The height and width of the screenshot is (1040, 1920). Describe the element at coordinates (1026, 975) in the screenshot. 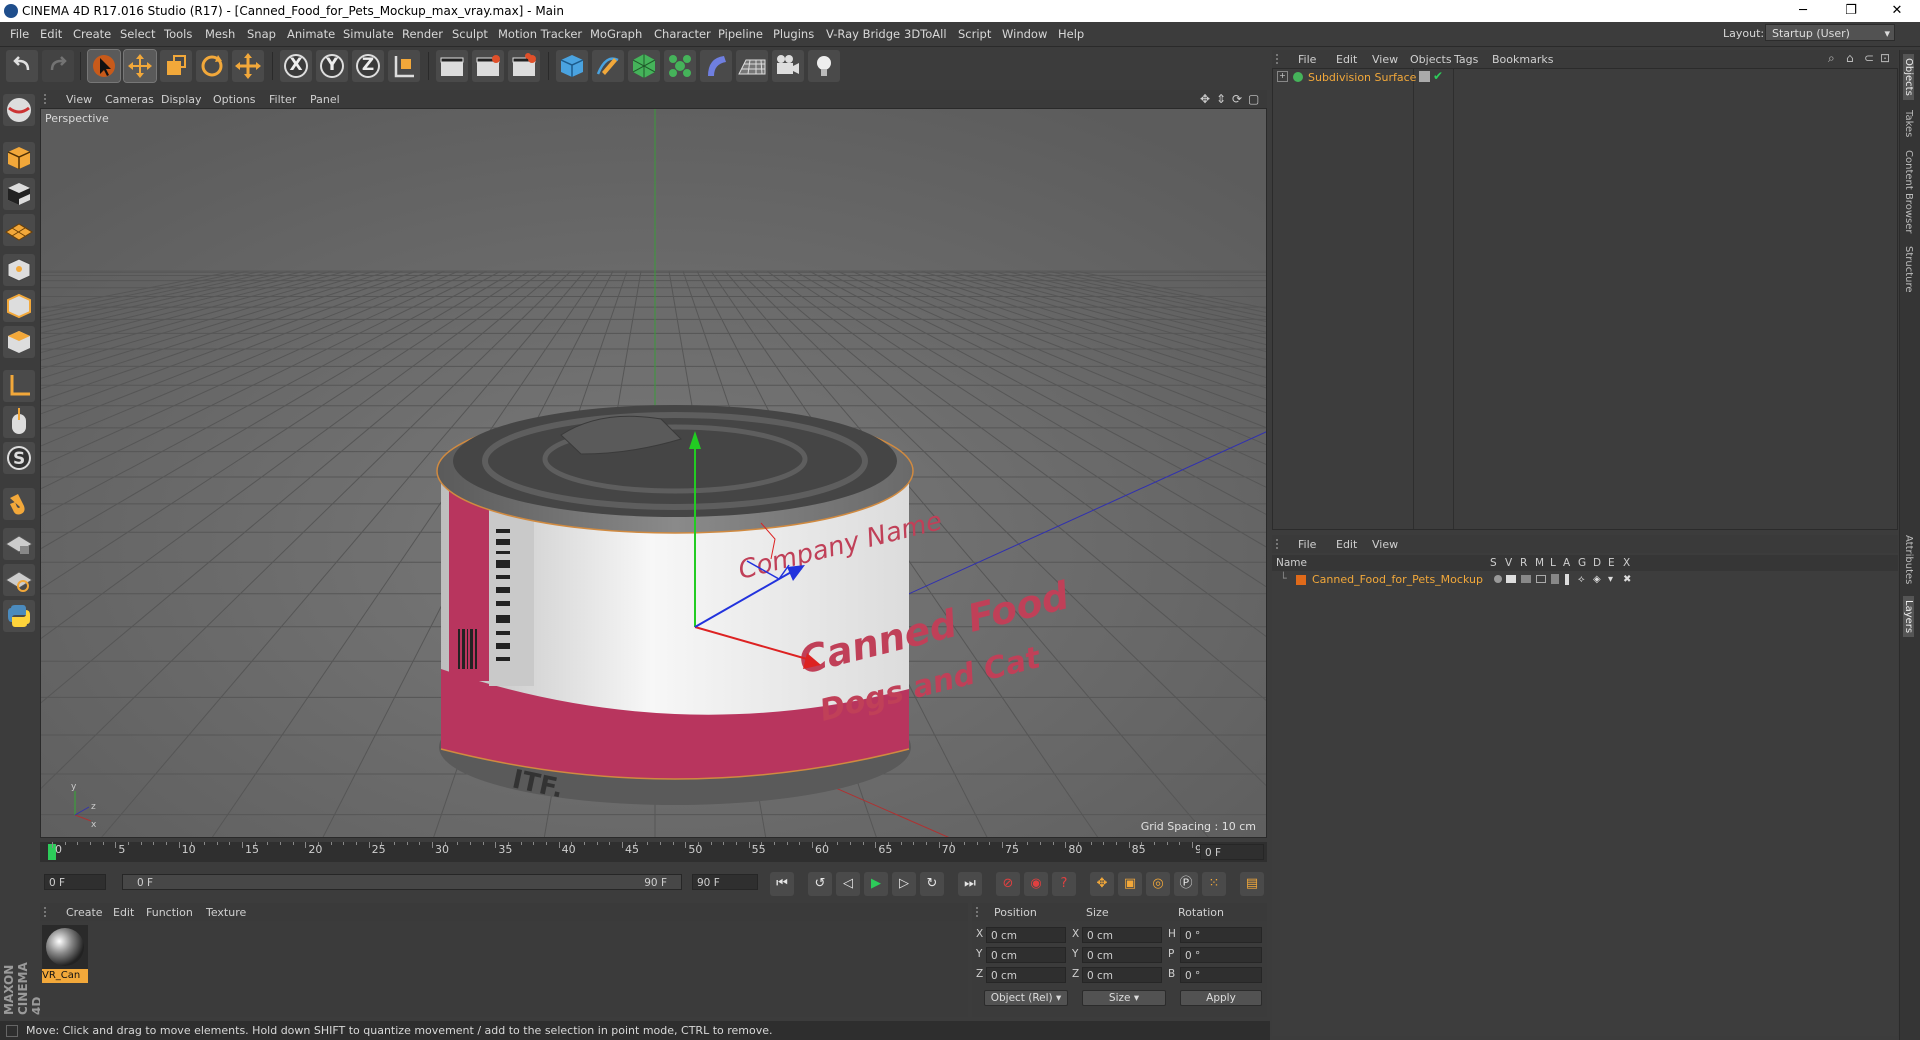

I see `position-z-field: 0 cm` at that location.